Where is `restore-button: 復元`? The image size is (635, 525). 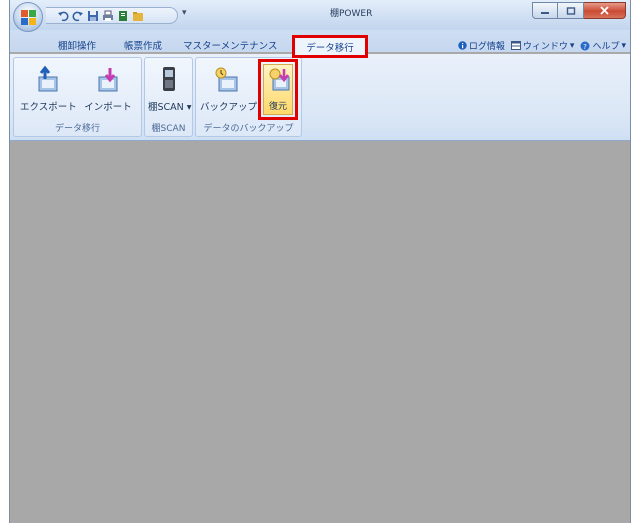
restore-button: 復元 is located at coordinates (278, 89).